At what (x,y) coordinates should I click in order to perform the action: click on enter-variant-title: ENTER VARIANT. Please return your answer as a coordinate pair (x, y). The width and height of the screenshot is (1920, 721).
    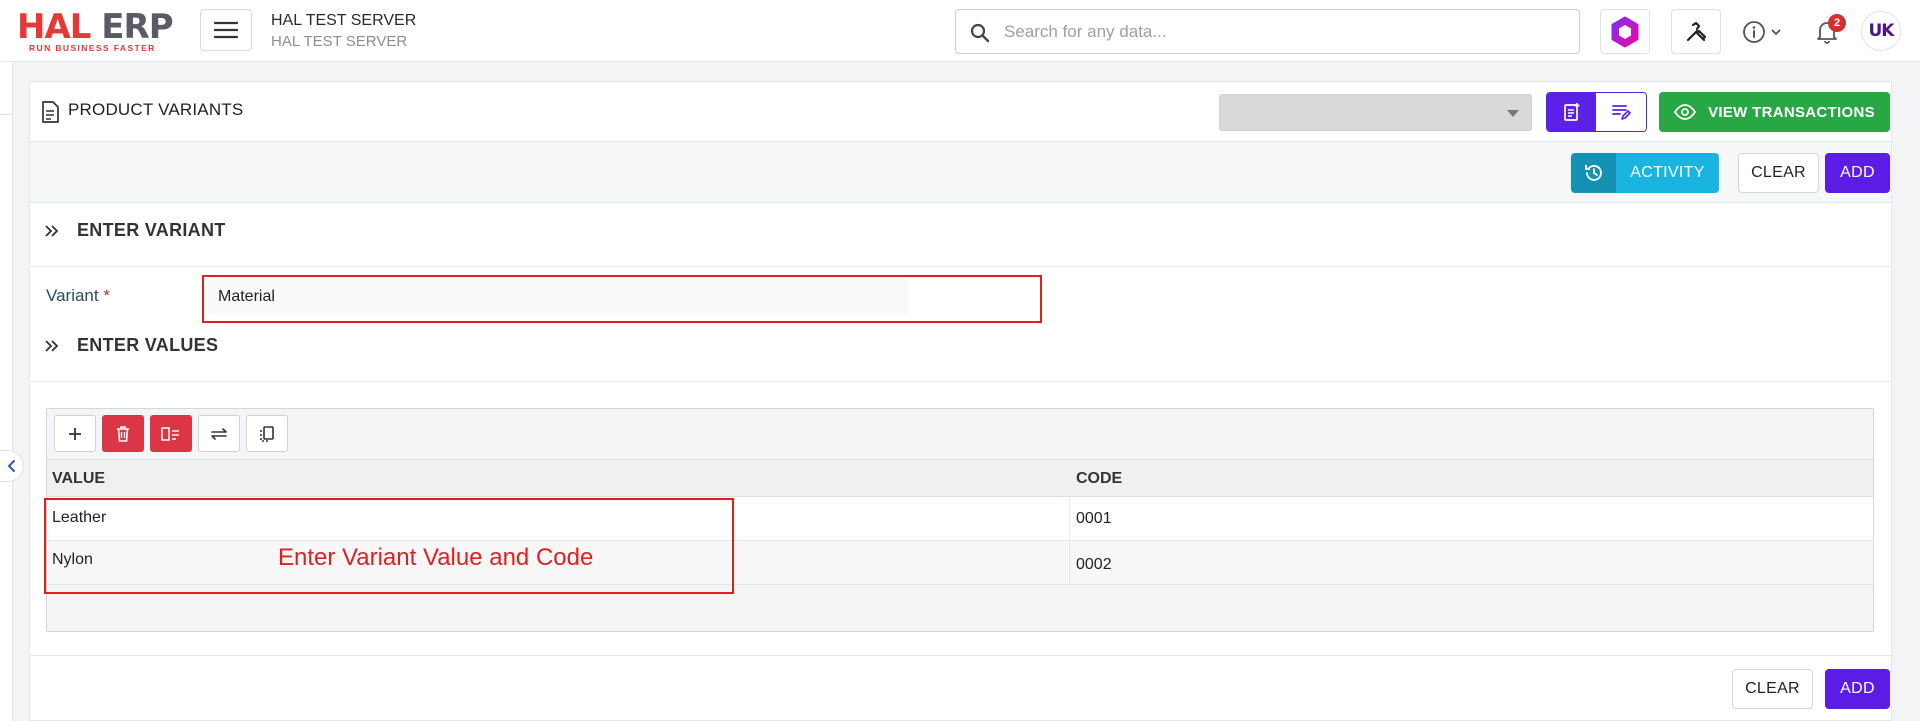
    Looking at the image, I should click on (151, 230).